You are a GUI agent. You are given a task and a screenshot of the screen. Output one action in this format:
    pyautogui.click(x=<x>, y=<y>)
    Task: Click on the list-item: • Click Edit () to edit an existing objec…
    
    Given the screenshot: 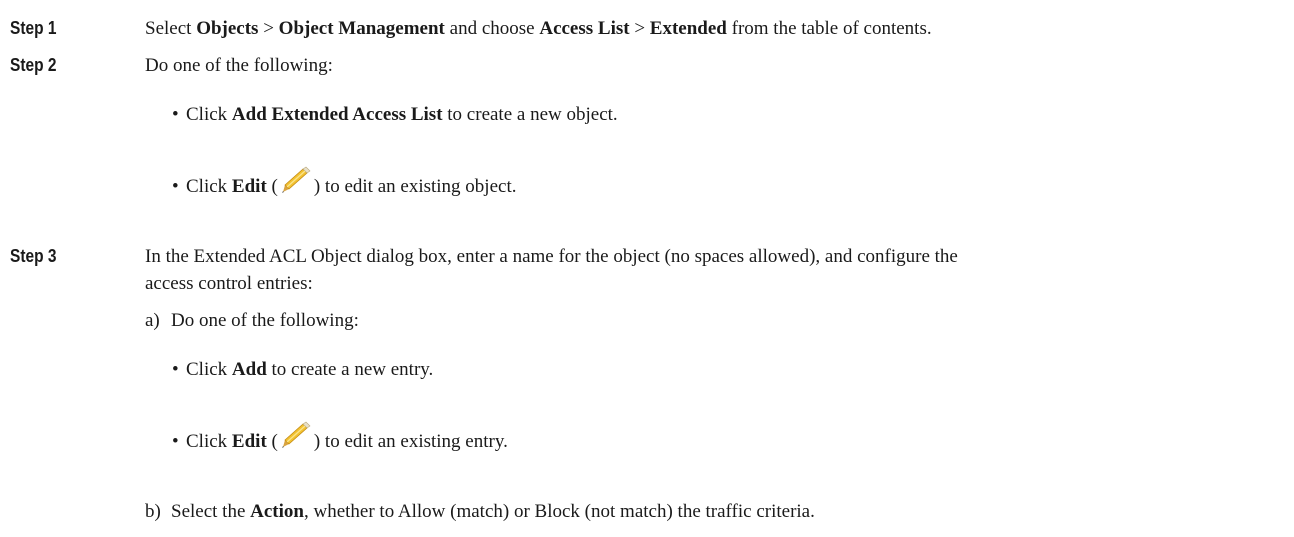 What is the action you would take?
    pyautogui.click(x=344, y=182)
    